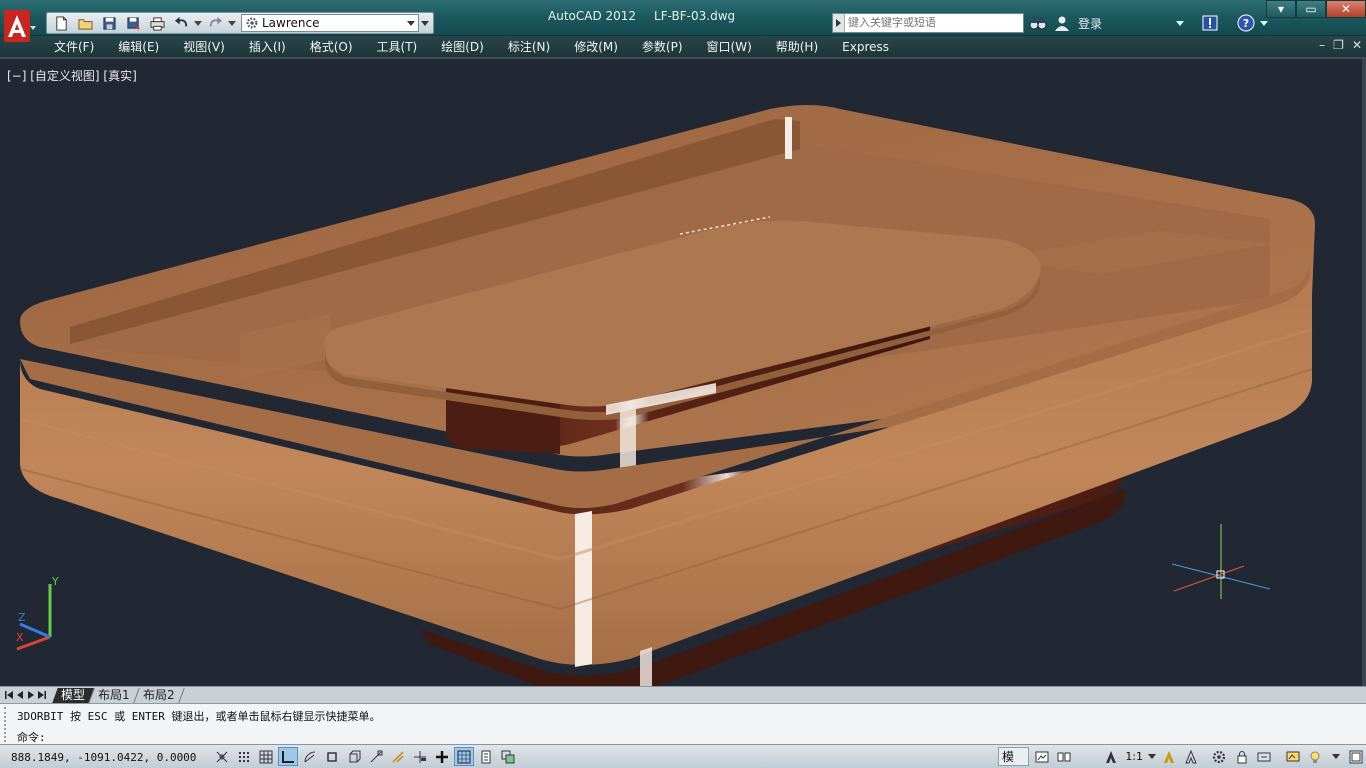 The width and height of the screenshot is (1366, 768). What do you see at coordinates (114, 695) in the screenshot?
I see `tab-layout1: 布局1` at bounding box center [114, 695].